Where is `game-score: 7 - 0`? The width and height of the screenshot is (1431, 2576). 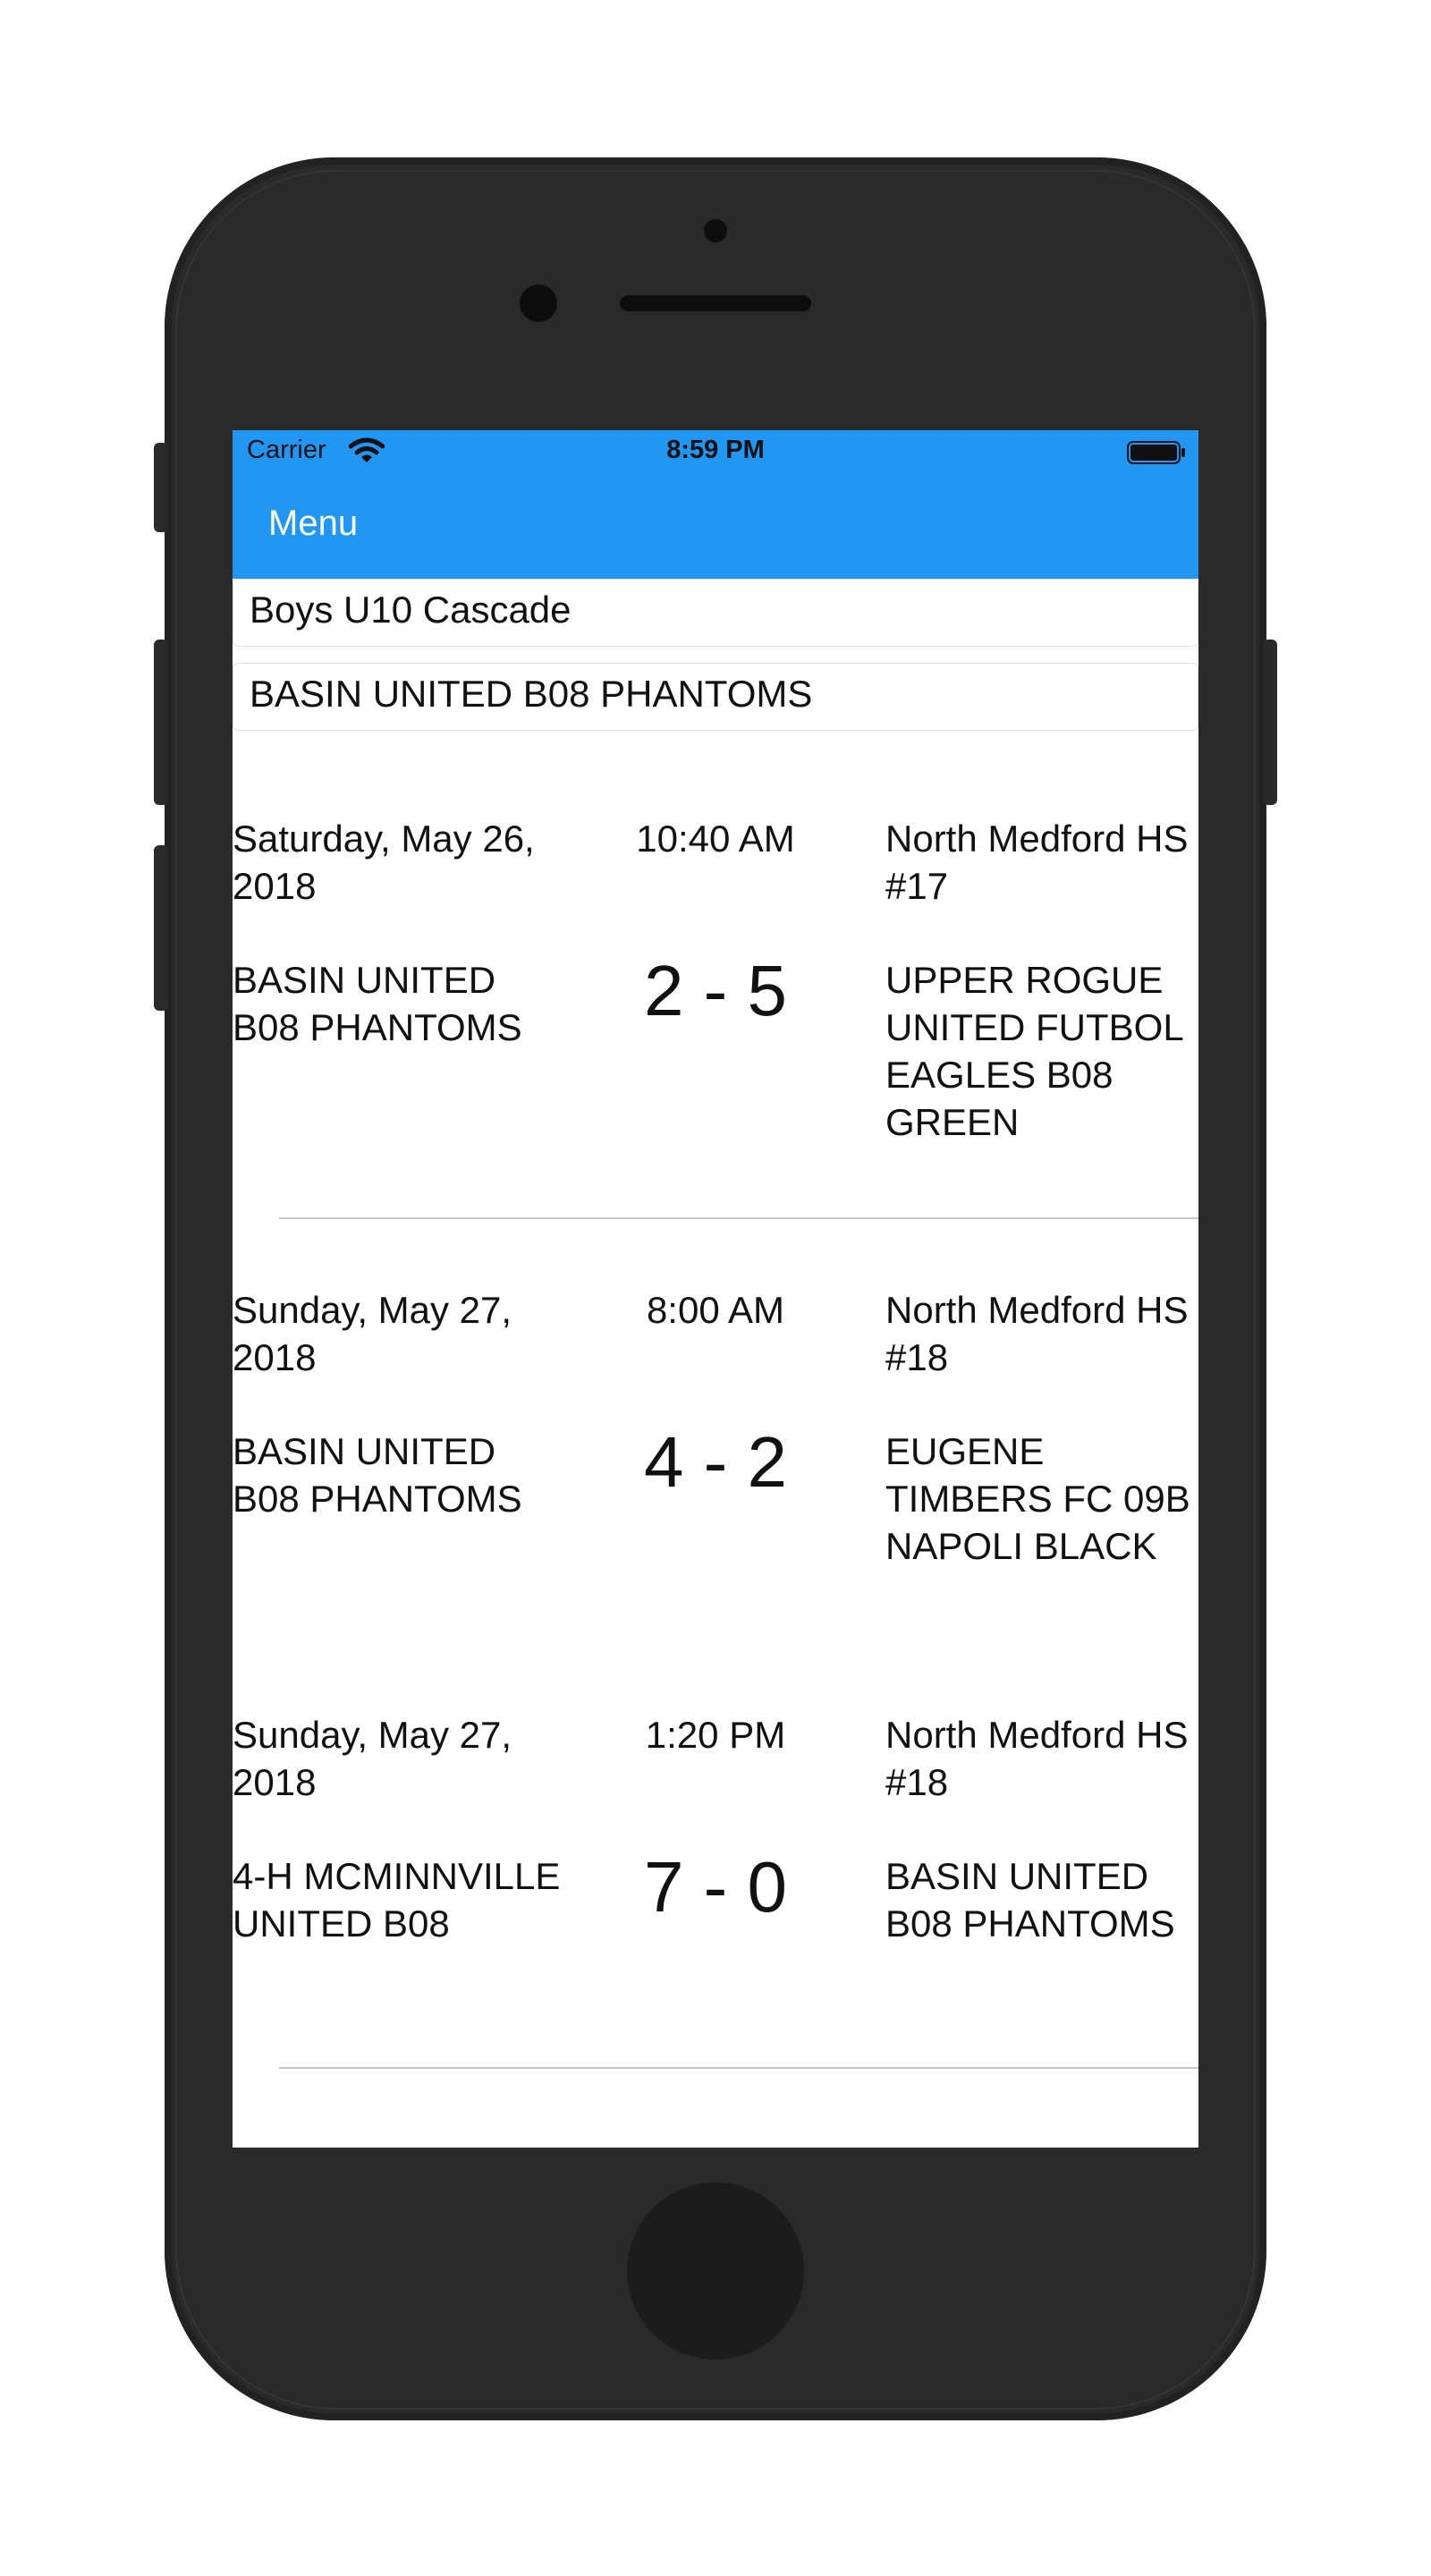
game-score: 7 - 0 is located at coordinates (716, 1887).